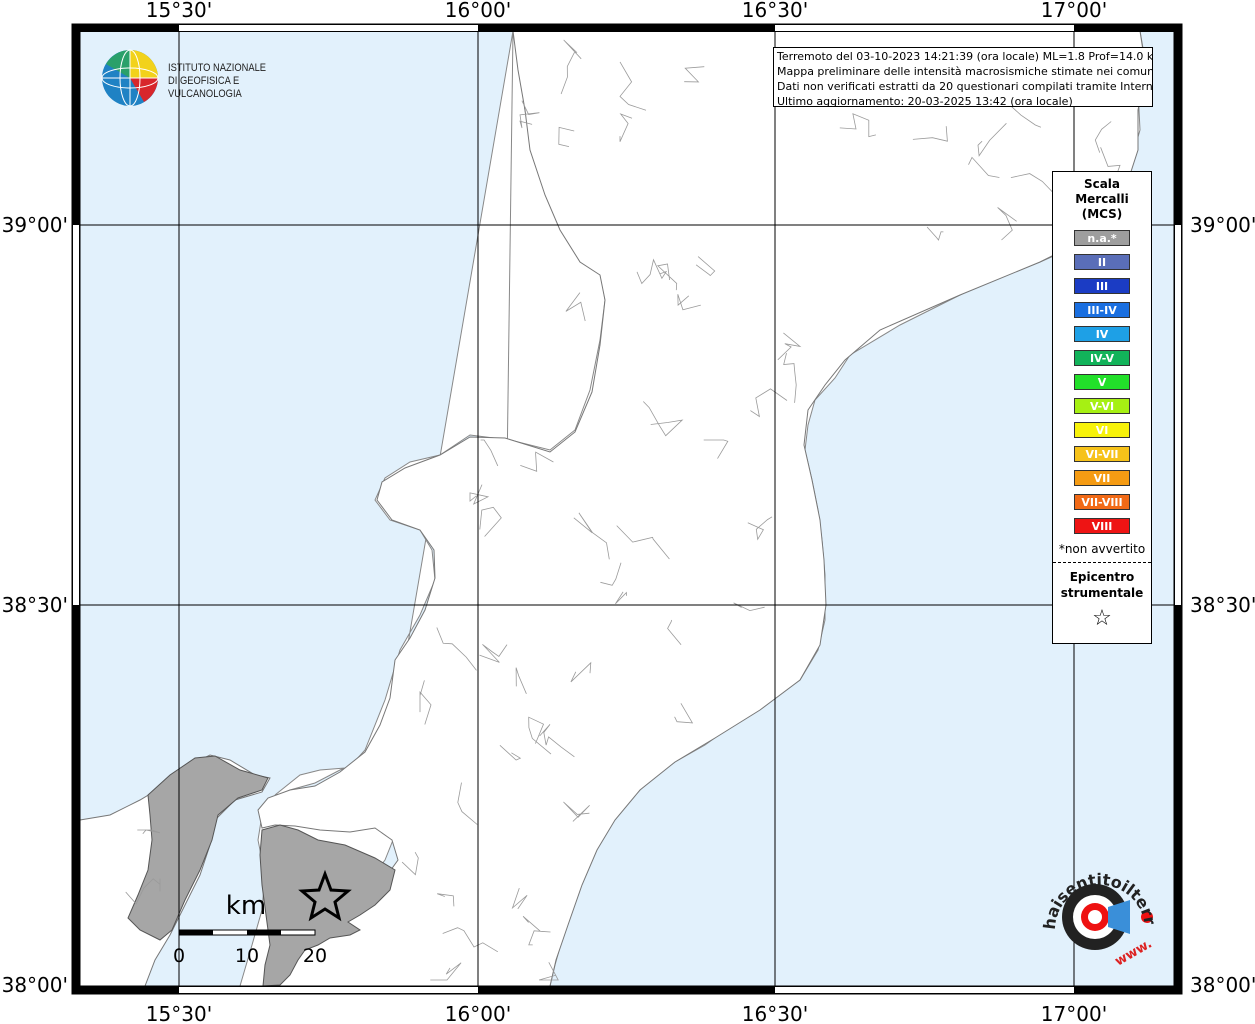 This screenshot has width=1255, height=1024. Describe the element at coordinates (478, 1013) in the screenshot. I see `bottom-label-1600: 16°00'` at that location.